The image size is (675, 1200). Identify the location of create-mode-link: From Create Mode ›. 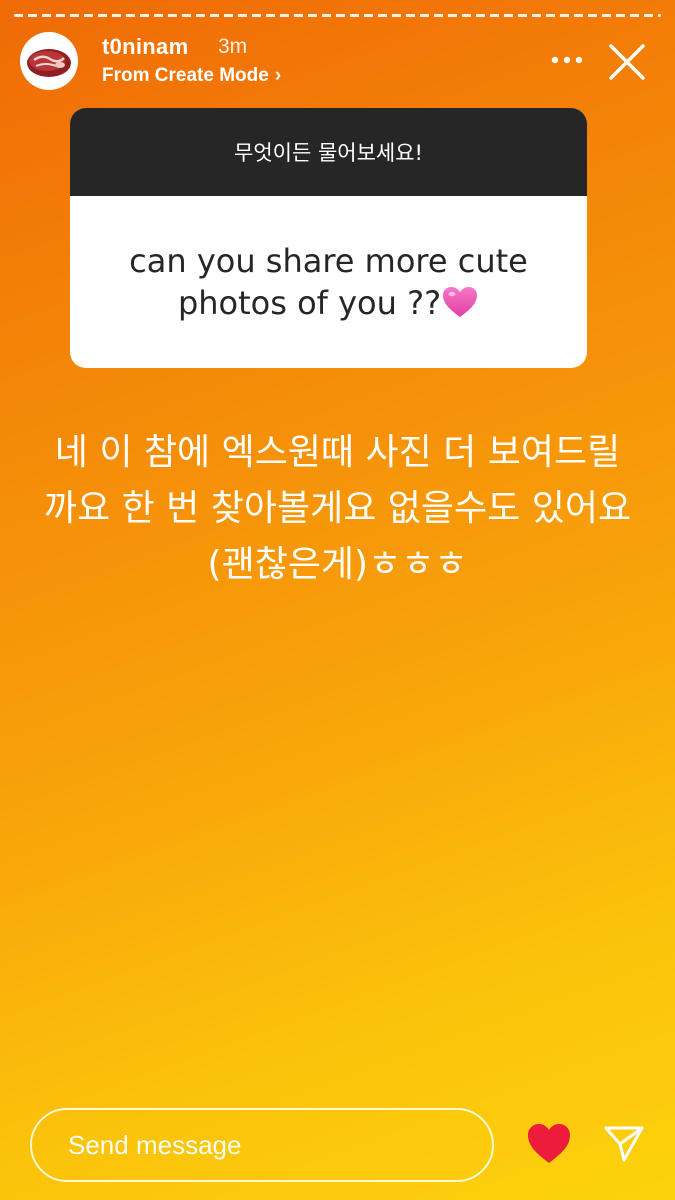
(191, 76).